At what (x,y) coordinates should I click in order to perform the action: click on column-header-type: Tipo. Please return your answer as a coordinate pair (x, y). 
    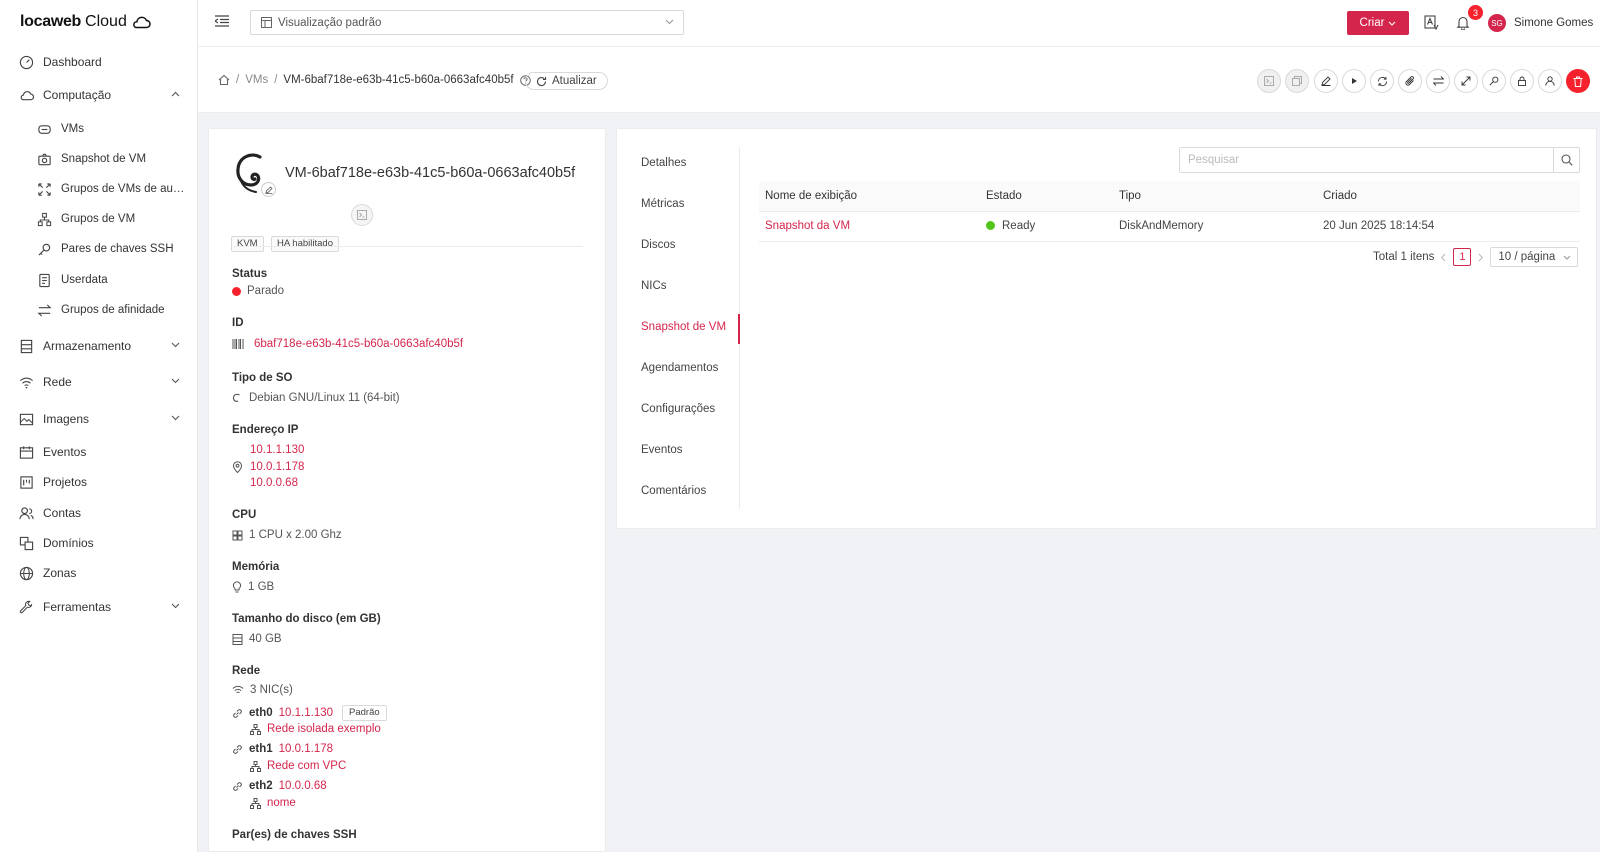
    Looking at the image, I should click on (1215, 196).